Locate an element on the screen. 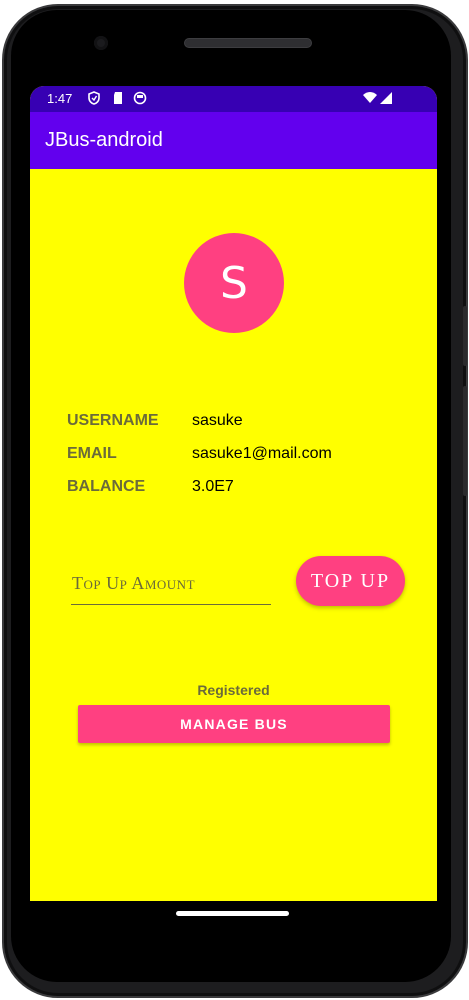  balance-value: 3.0E7 is located at coordinates (213, 486).